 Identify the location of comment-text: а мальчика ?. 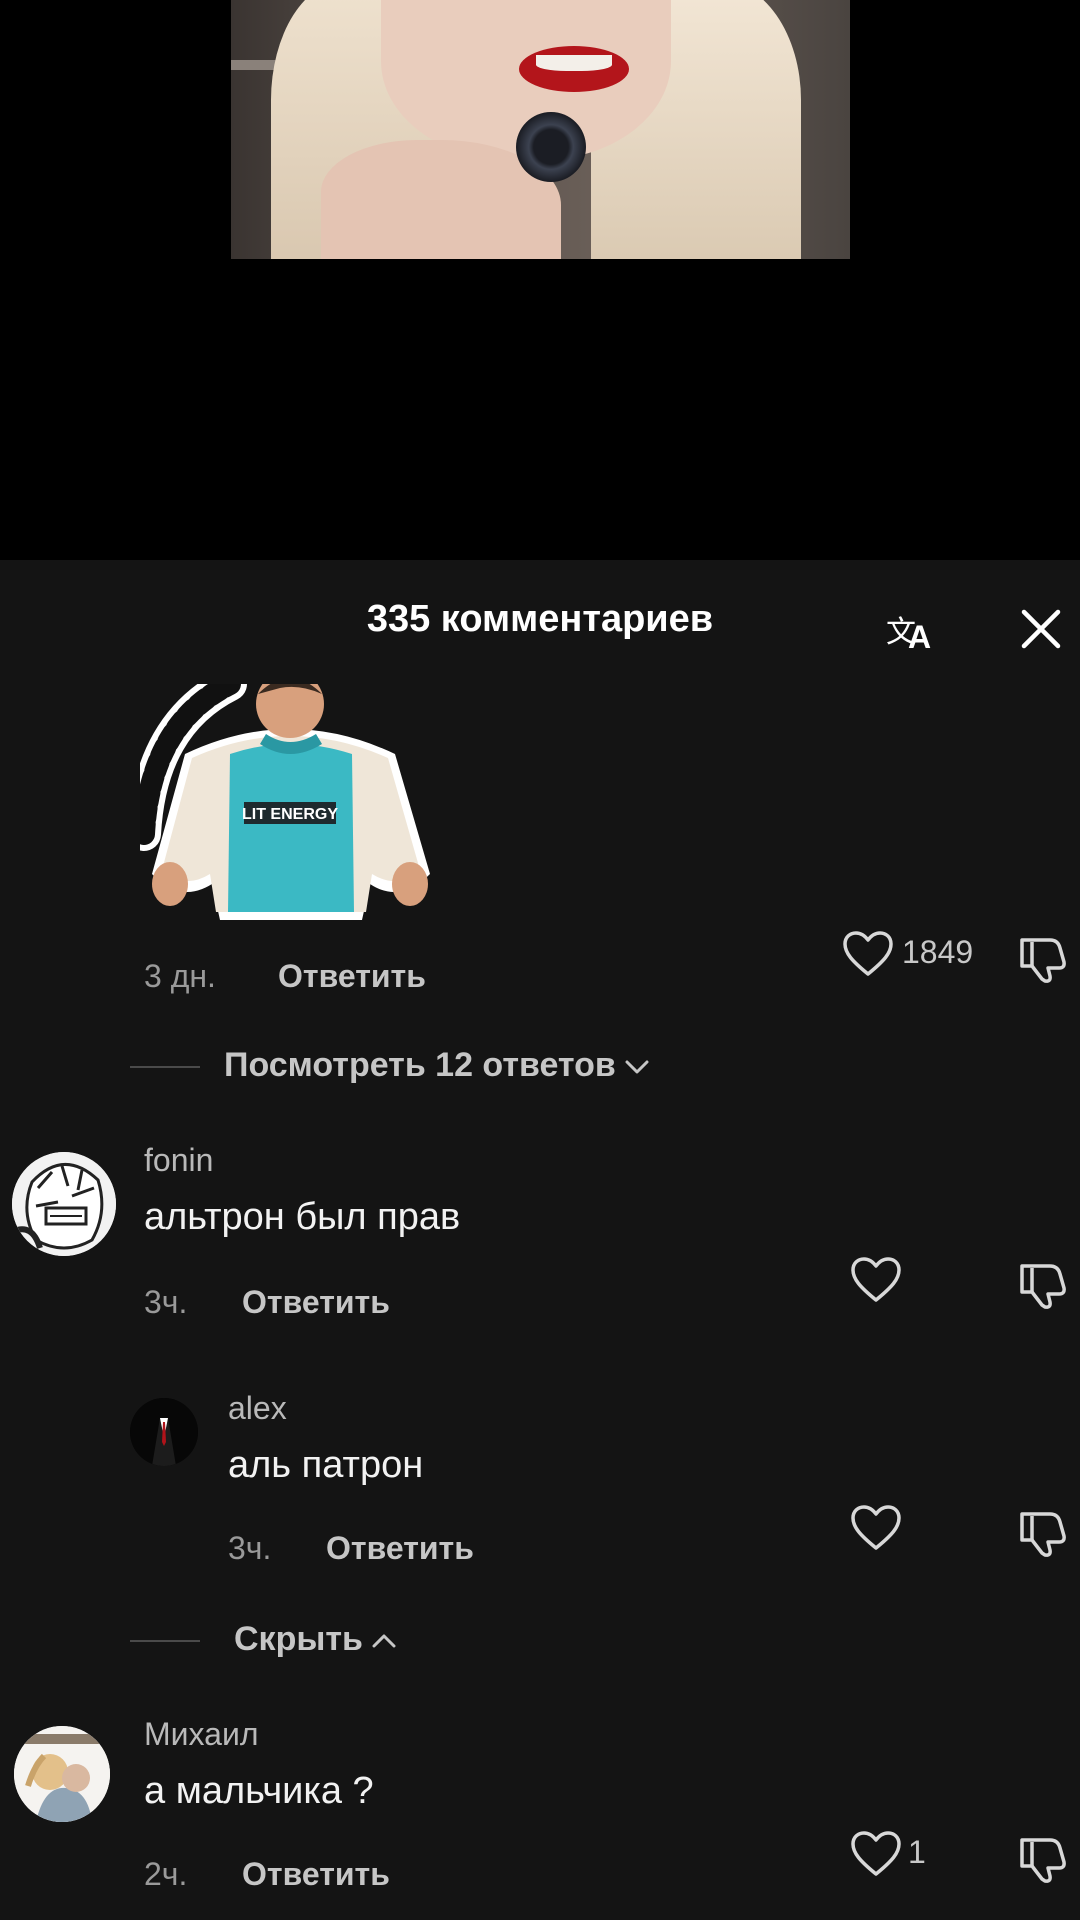
(259, 1791).